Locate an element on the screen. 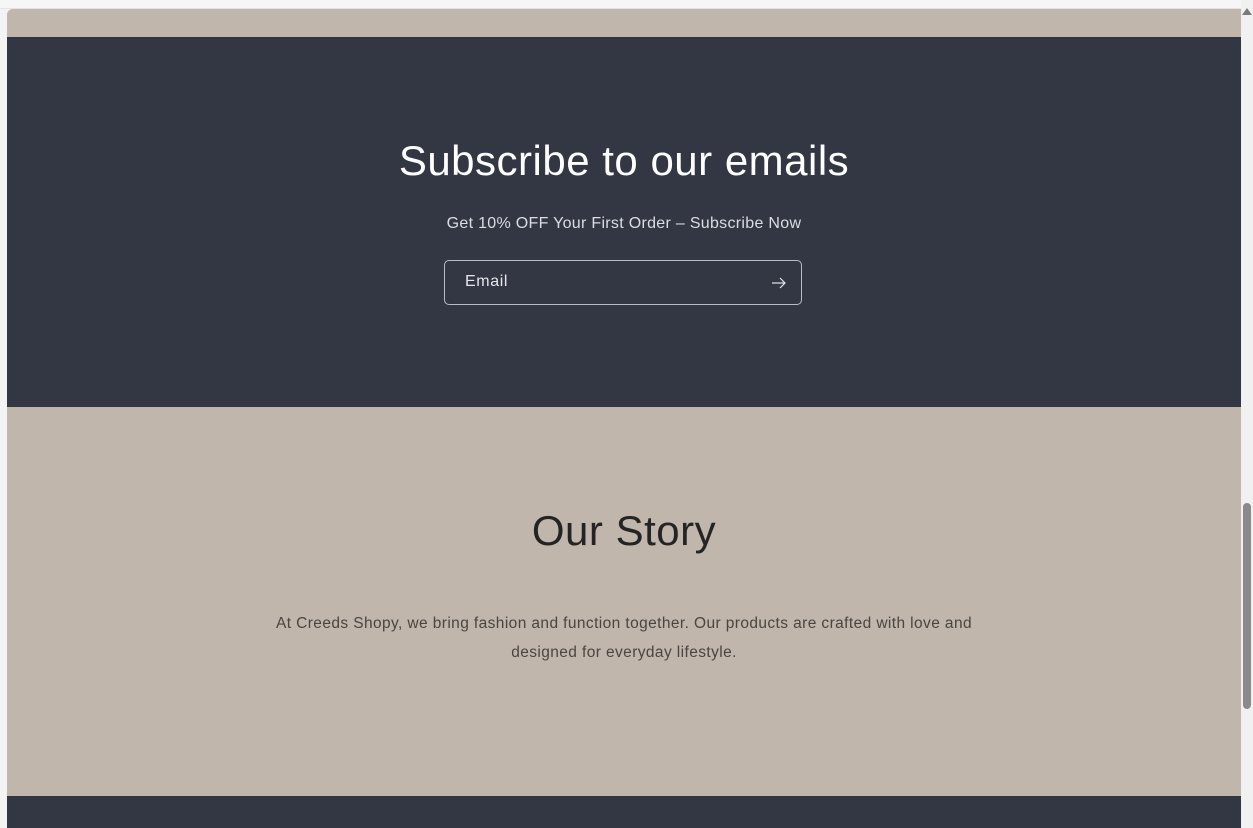 Image resolution: width=1253 pixels, height=828 pixels. arrow-right-icon is located at coordinates (779, 283).